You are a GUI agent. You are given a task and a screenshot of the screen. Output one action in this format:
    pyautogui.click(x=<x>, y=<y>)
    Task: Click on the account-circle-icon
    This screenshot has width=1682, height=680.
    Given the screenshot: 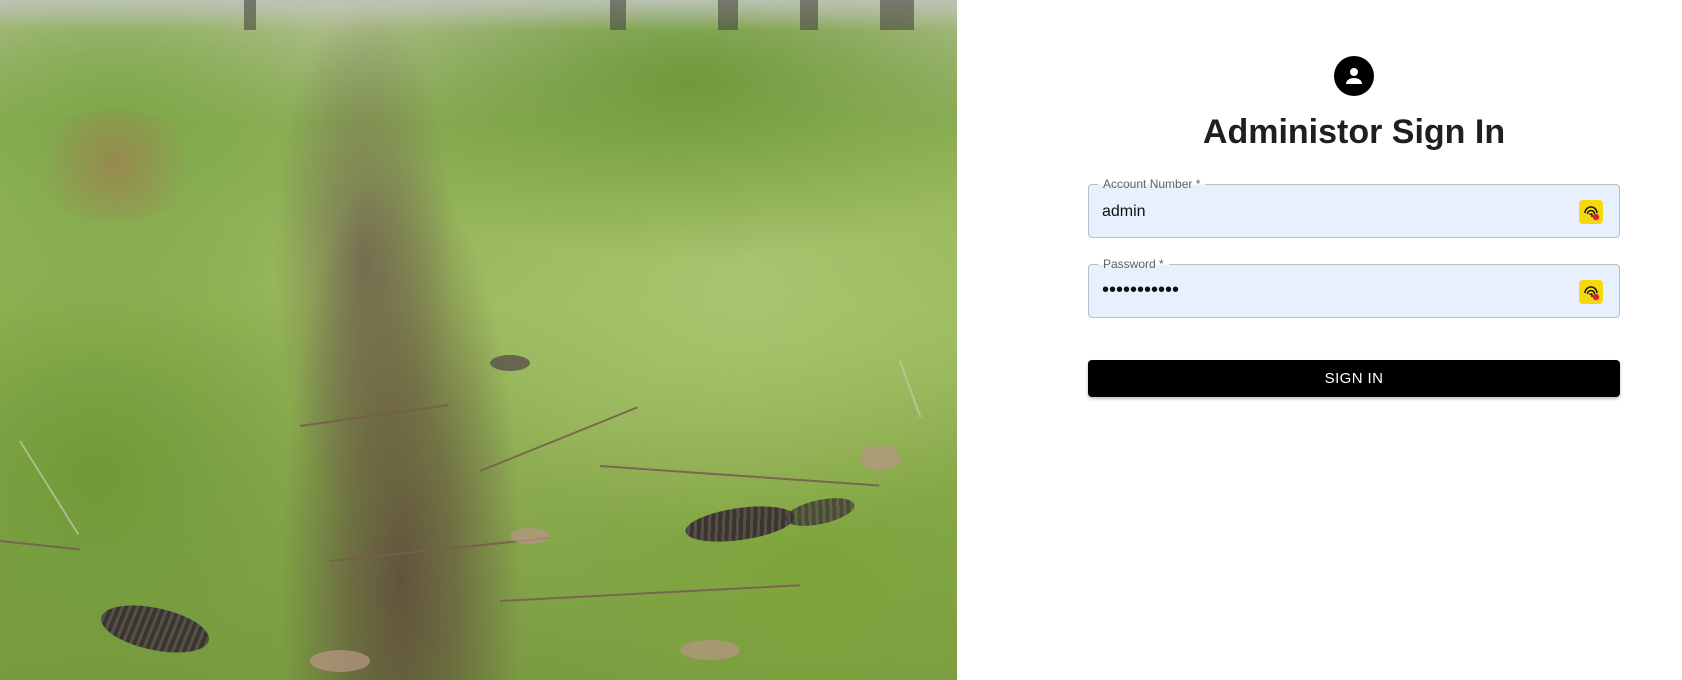 What is the action you would take?
    pyautogui.click(x=1354, y=76)
    